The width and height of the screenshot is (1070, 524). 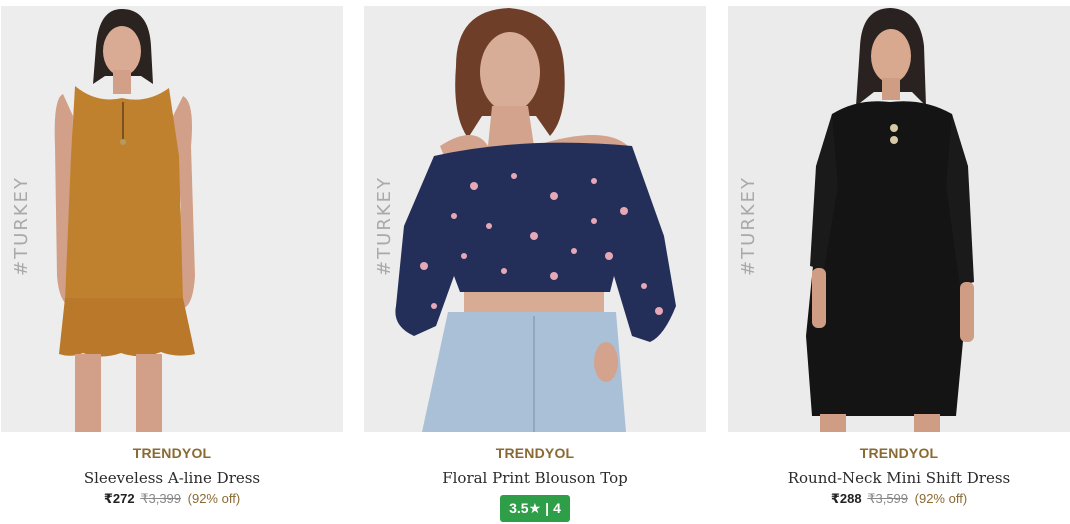 I want to click on rating-value: 3.5★, so click(x=525, y=508).